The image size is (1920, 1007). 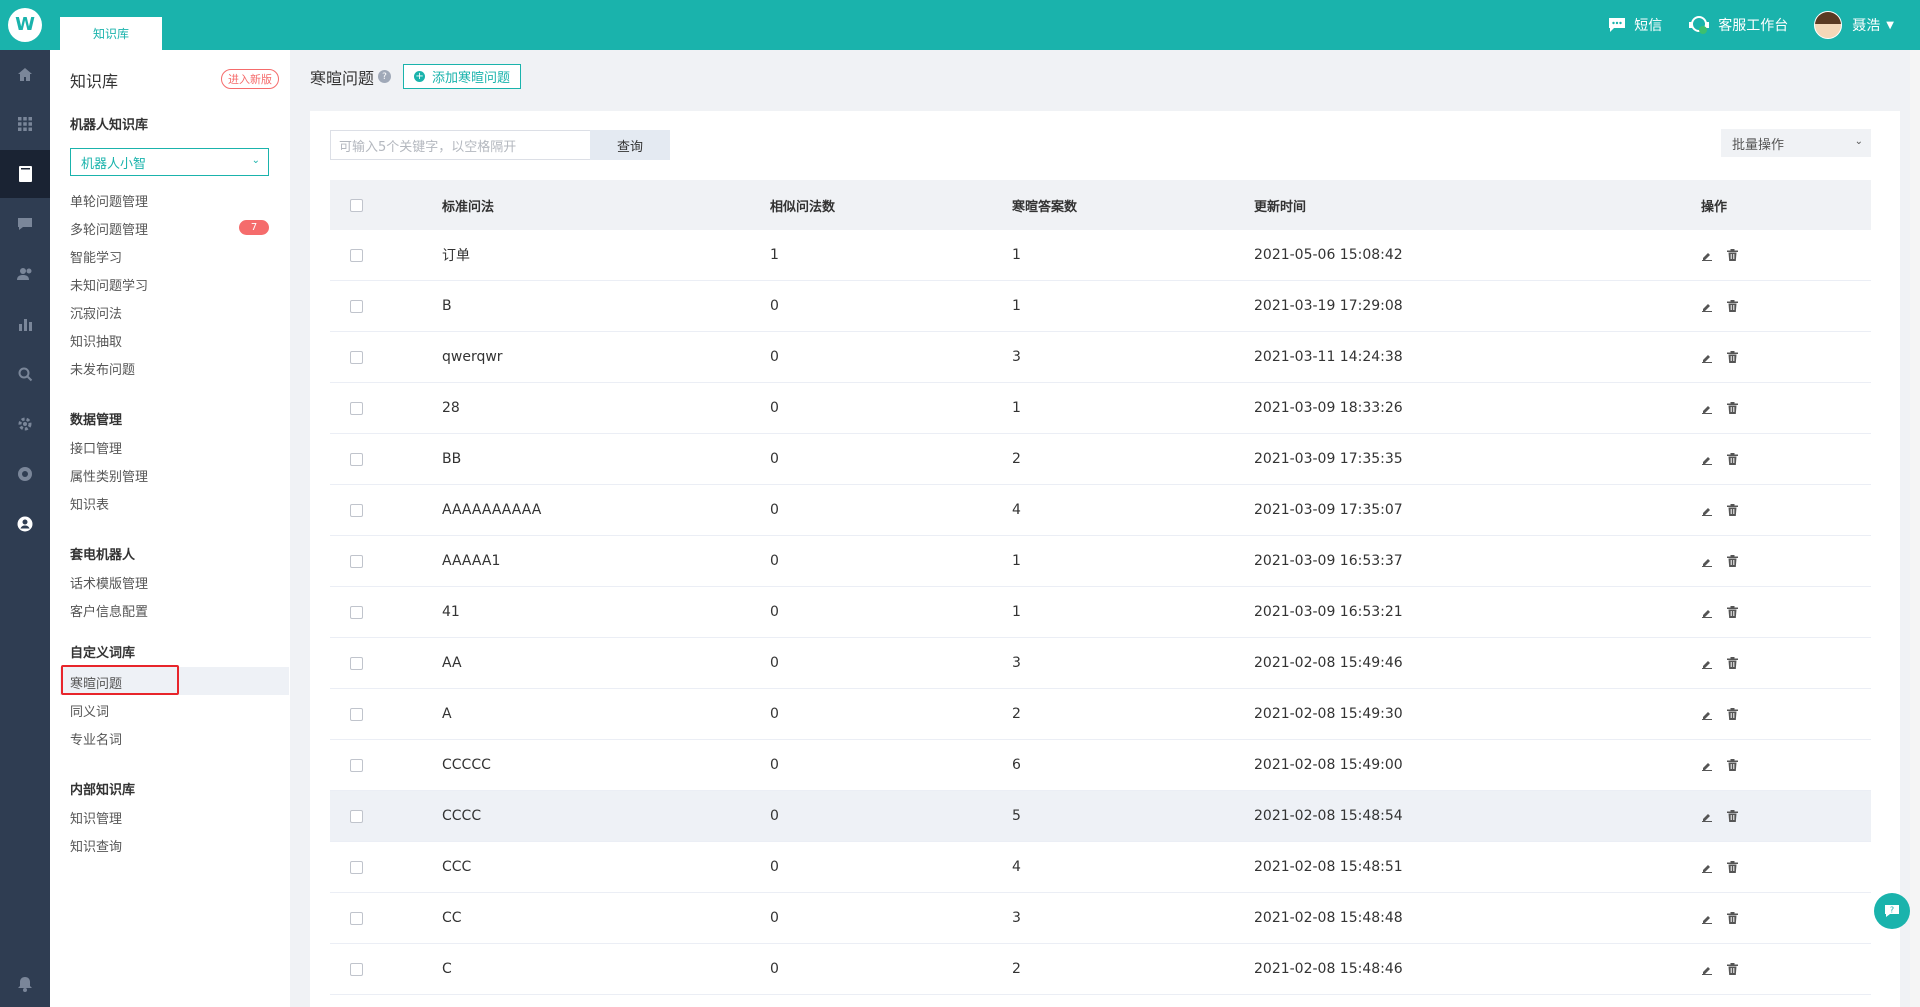 What do you see at coordinates (96, 256) in the screenshot?
I see `sidebar-item-smart-learning: 智能学习` at bounding box center [96, 256].